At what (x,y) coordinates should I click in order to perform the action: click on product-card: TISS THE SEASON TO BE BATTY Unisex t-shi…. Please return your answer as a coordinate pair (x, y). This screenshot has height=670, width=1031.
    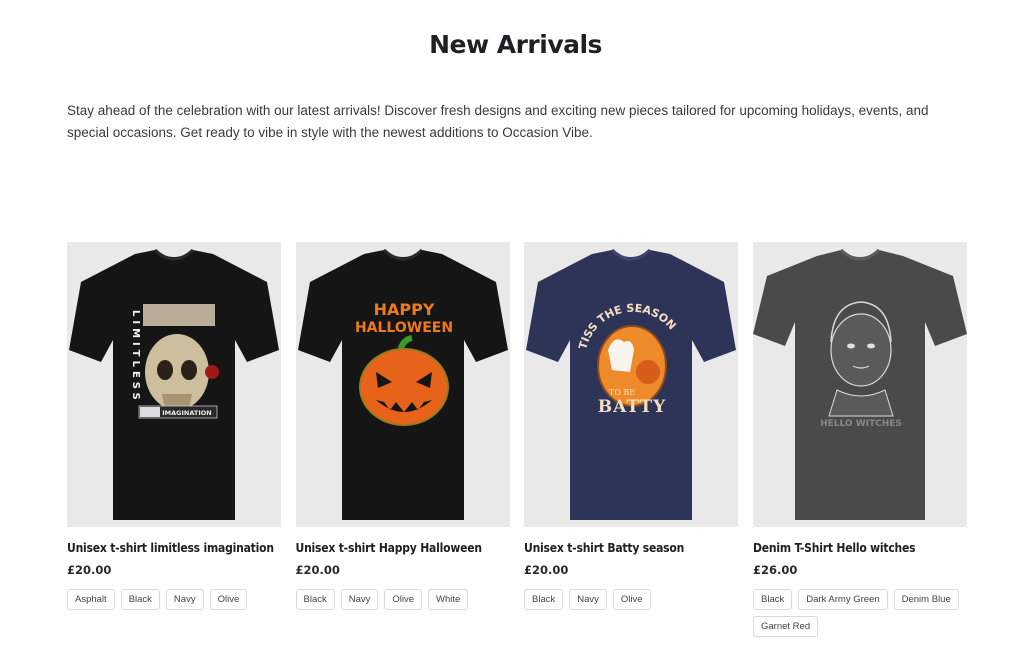
    Looking at the image, I should click on (631, 426).